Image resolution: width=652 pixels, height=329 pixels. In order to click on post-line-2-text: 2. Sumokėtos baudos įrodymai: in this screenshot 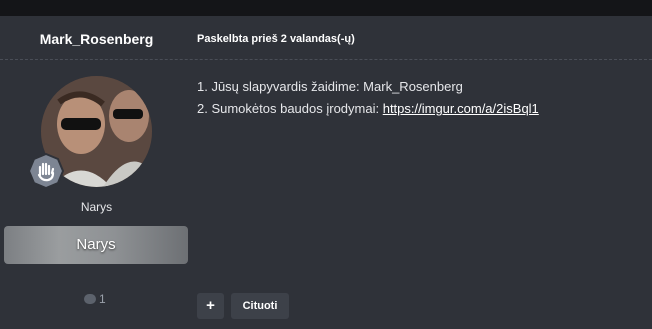, I will do `click(290, 108)`.